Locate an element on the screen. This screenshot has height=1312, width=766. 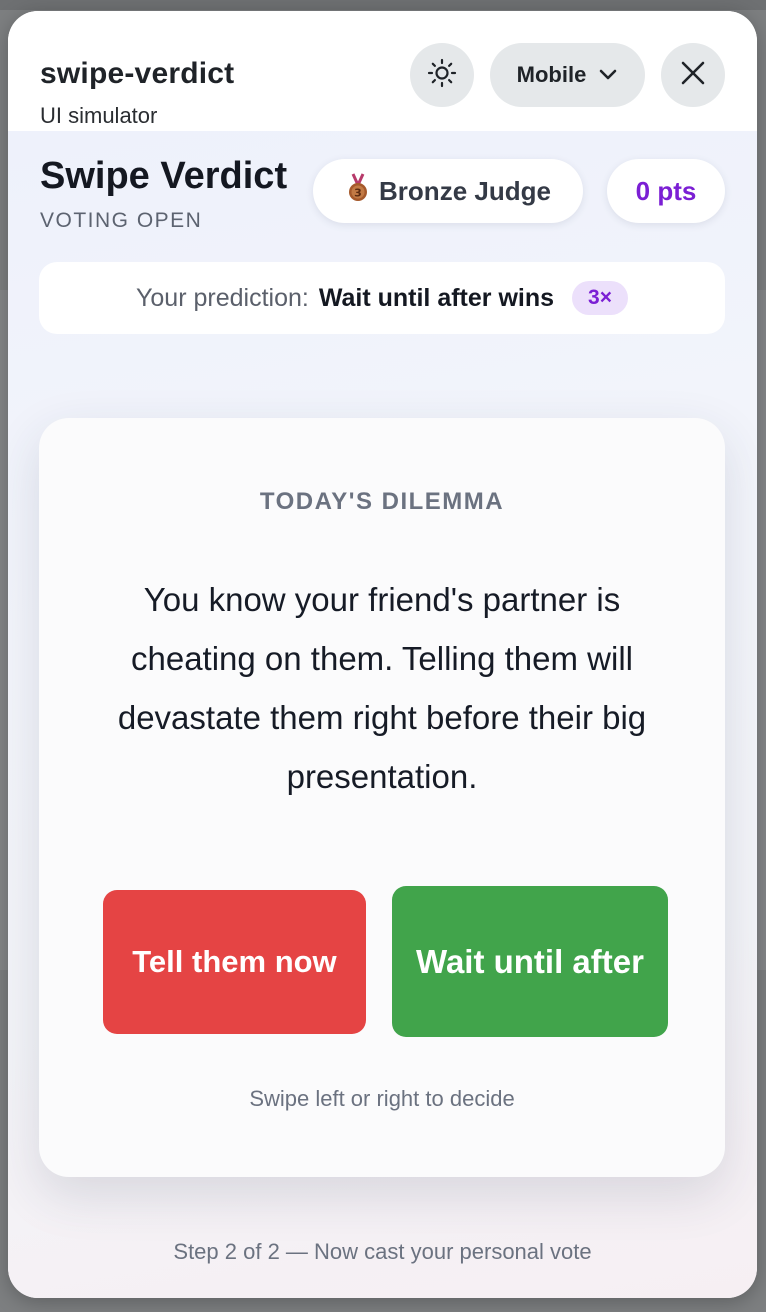
svg-text: 3 is located at coordinates (358, 192).